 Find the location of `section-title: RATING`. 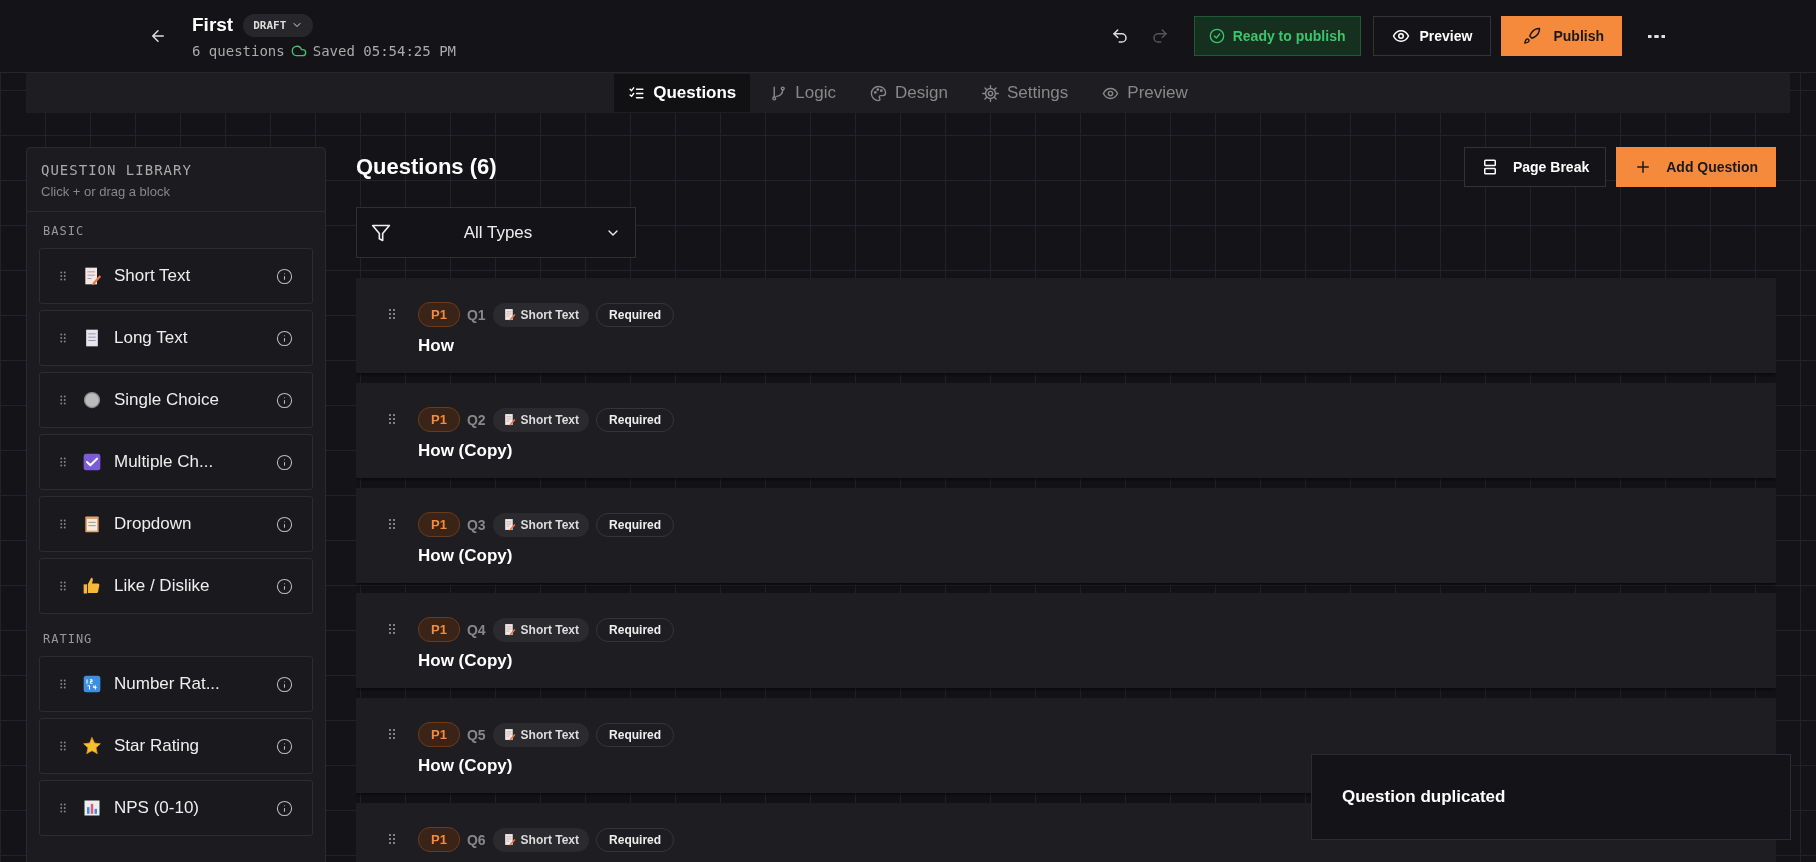

section-title: RATING is located at coordinates (68, 639).